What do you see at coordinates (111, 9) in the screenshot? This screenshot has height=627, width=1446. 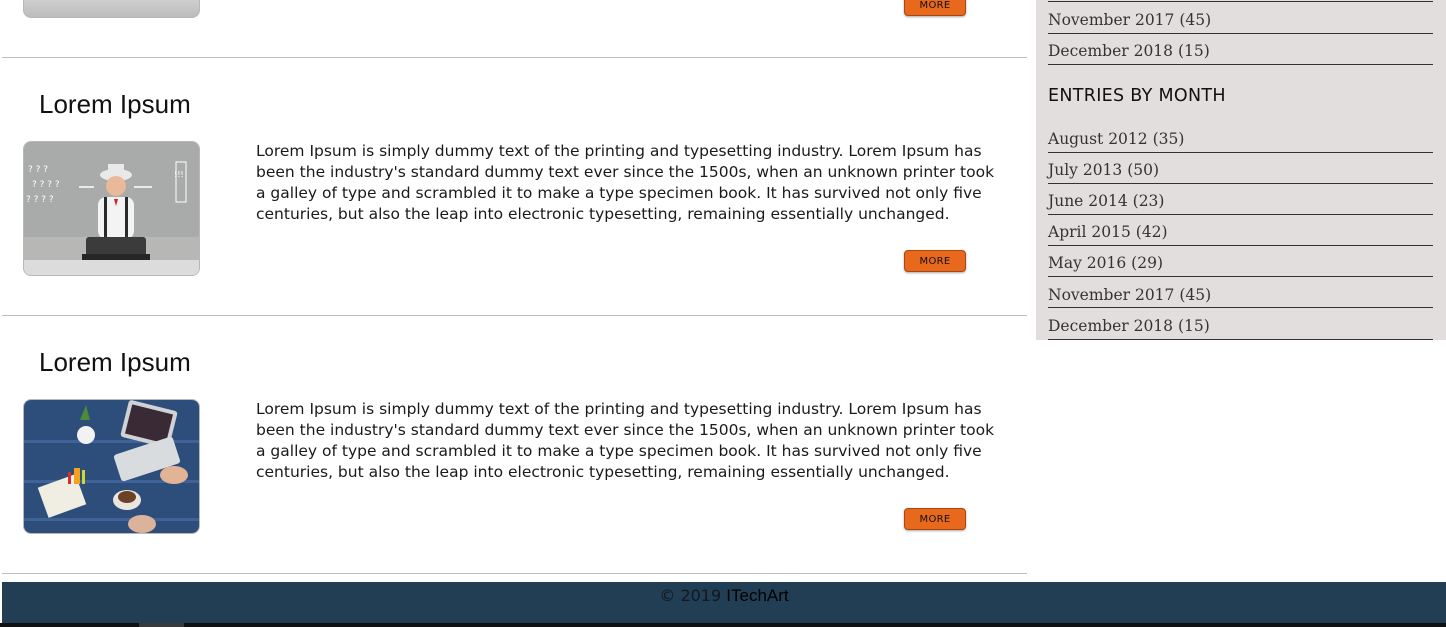 I see `article-thumbnail` at bounding box center [111, 9].